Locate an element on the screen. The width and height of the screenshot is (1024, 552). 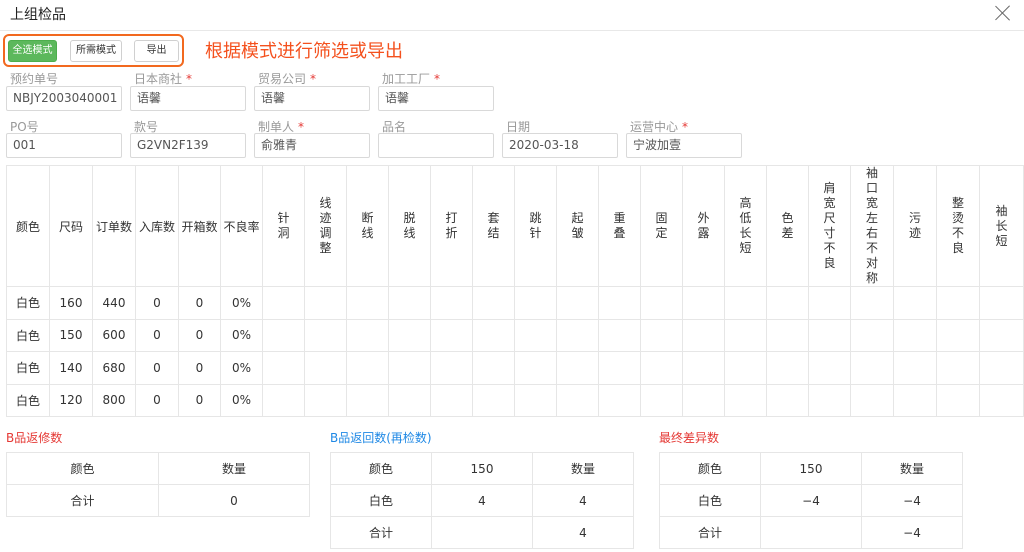
stock-qty-cell: 0 is located at coordinates (157, 335).